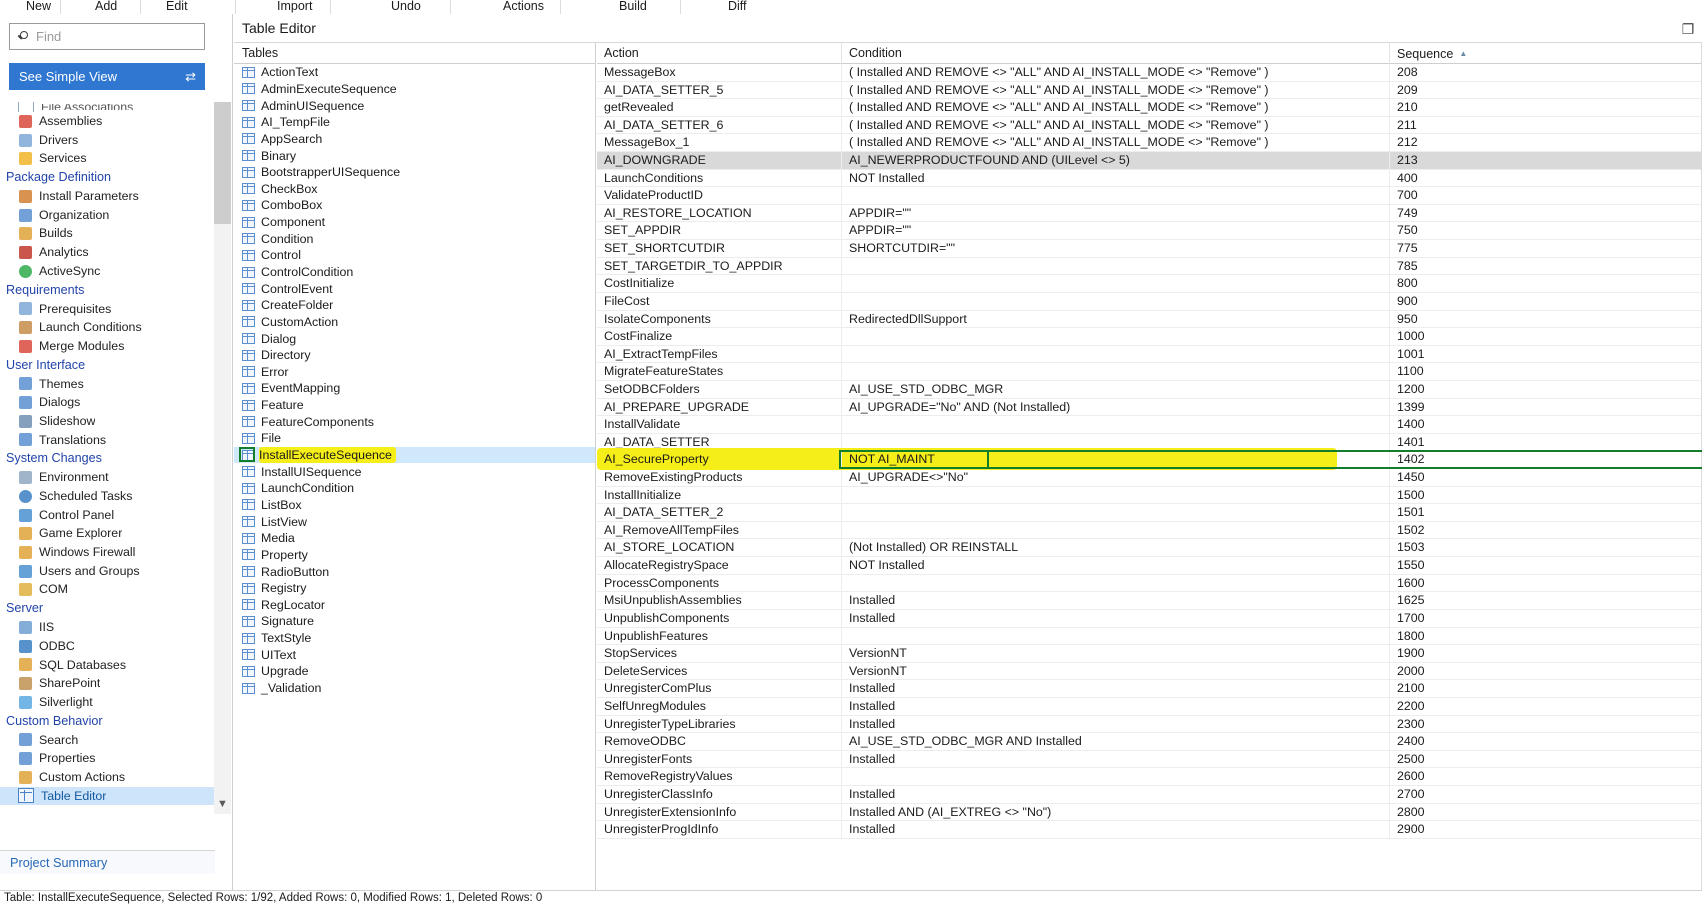 This screenshot has width=1702, height=906. What do you see at coordinates (1149, 706) in the screenshot?
I see `table-row: SelfUnregModules Installed 2200` at bounding box center [1149, 706].